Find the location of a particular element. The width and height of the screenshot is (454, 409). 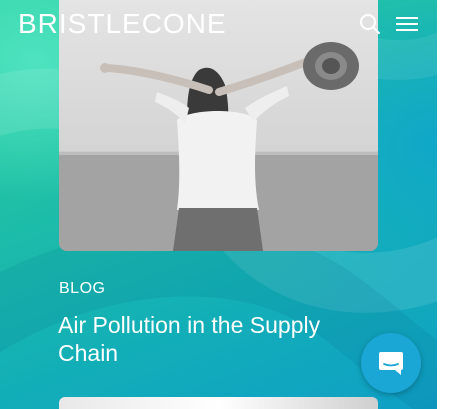

site-header: BRISTLECONE is located at coordinates (218, 24).